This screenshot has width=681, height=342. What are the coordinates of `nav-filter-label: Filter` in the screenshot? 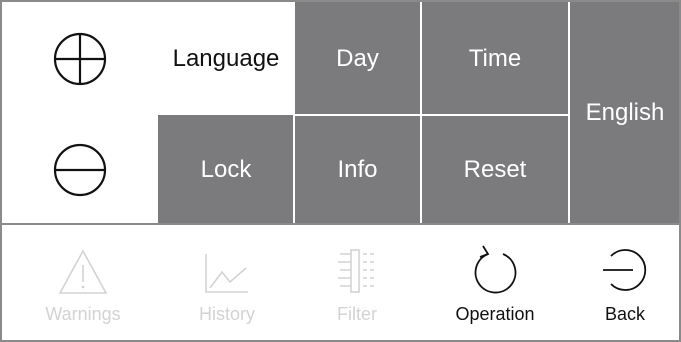 It's located at (357, 314).